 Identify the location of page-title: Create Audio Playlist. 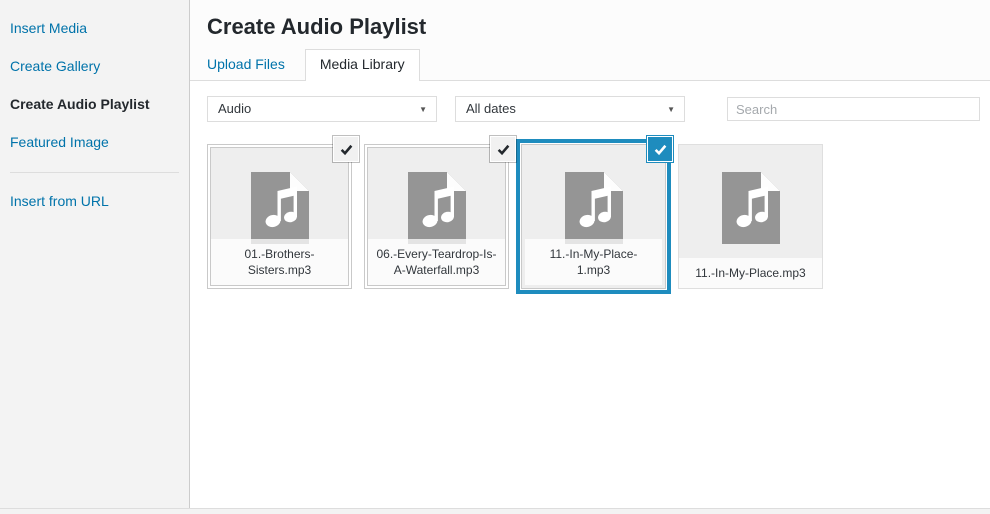
(317, 26).